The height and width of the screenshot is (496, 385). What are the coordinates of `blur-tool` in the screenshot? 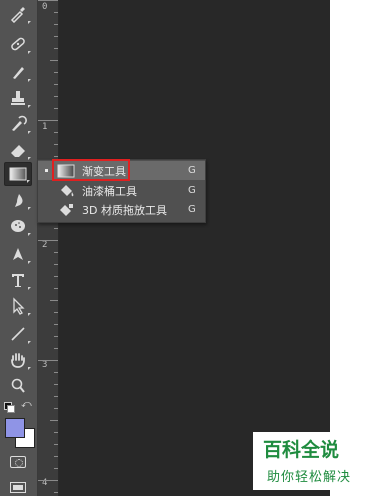 It's located at (18, 200).